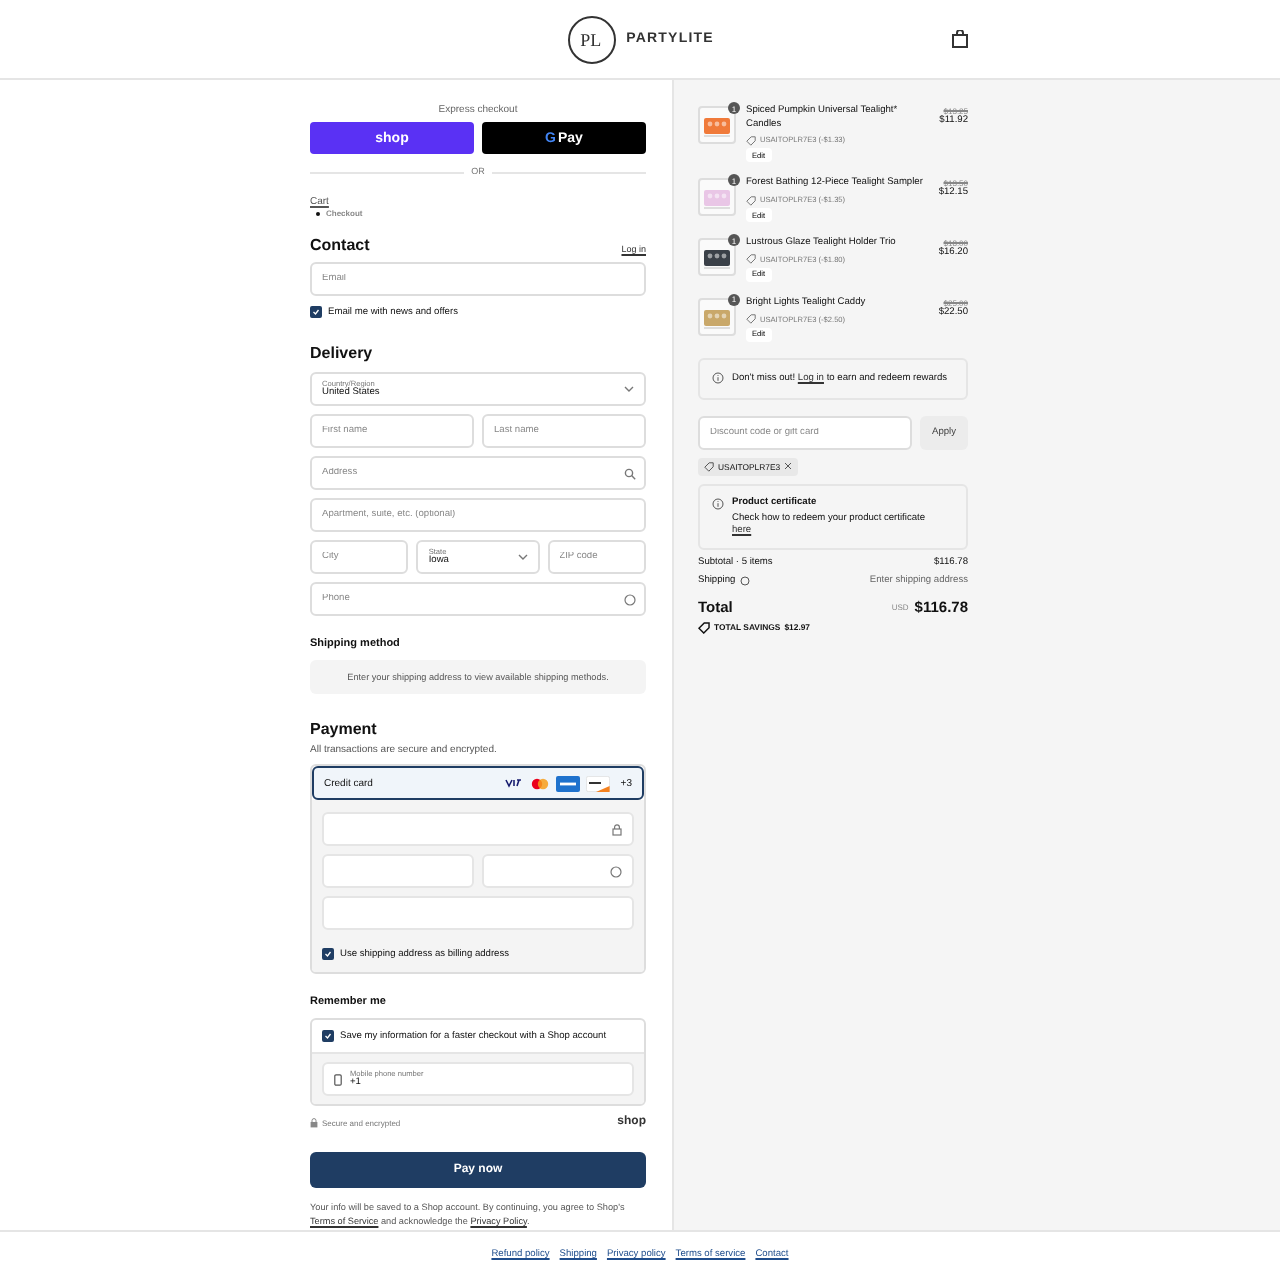  Describe the element at coordinates (558, 871) in the screenshot. I see `security-code-field` at that location.